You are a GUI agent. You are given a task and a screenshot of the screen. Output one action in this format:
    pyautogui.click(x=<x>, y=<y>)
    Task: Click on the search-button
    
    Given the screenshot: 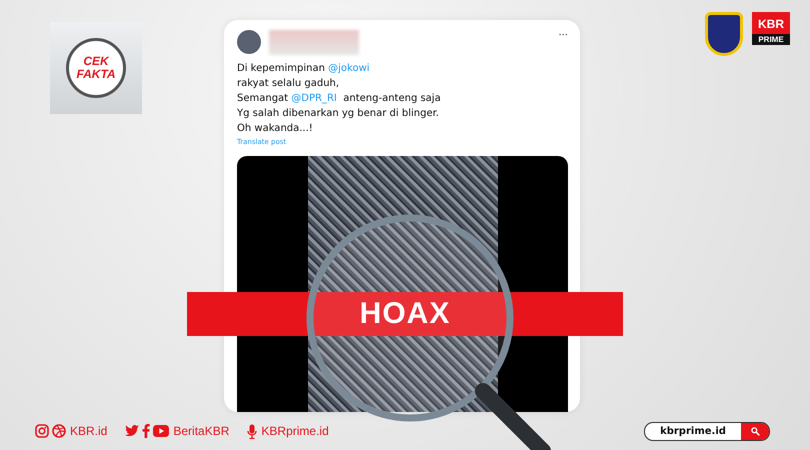 What is the action you would take?
    pyautogui.click(x=755, y=431)
    